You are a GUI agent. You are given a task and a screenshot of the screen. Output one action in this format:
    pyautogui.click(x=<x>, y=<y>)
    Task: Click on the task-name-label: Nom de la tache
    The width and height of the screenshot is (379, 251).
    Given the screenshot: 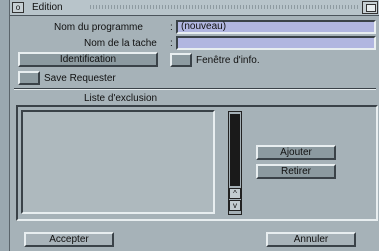 What is the action you would take?
    pyautogui.click(x=120, y=43)
    